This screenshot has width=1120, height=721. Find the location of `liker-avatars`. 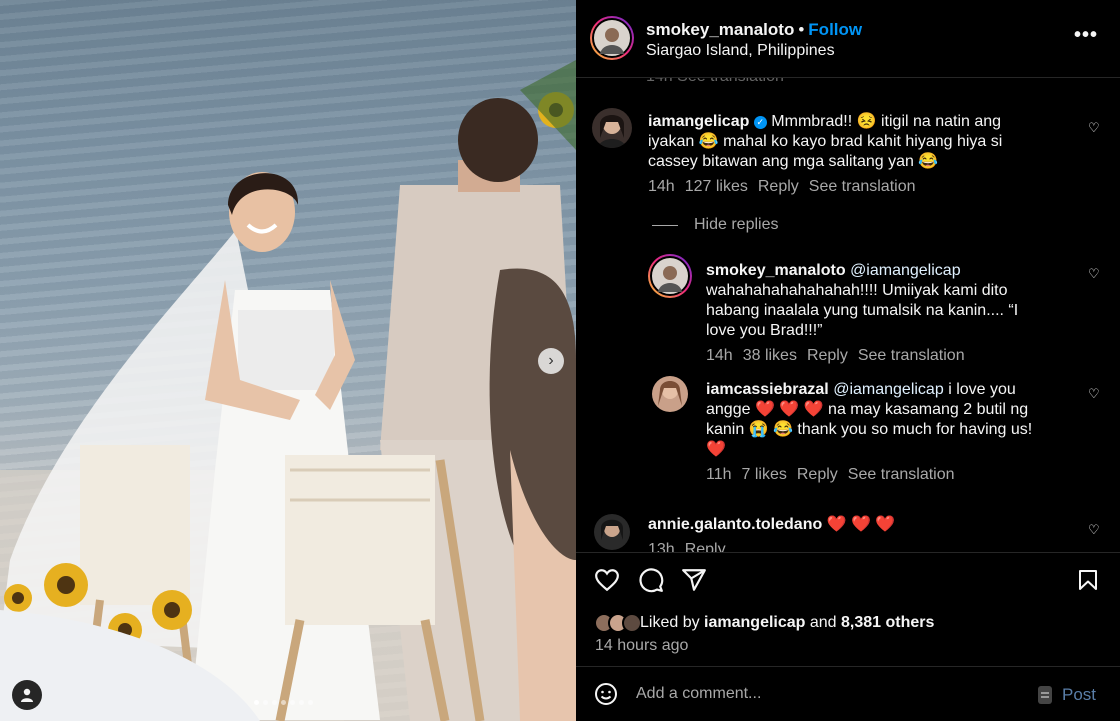

liker-avatars is located at coordinates (618, 623).